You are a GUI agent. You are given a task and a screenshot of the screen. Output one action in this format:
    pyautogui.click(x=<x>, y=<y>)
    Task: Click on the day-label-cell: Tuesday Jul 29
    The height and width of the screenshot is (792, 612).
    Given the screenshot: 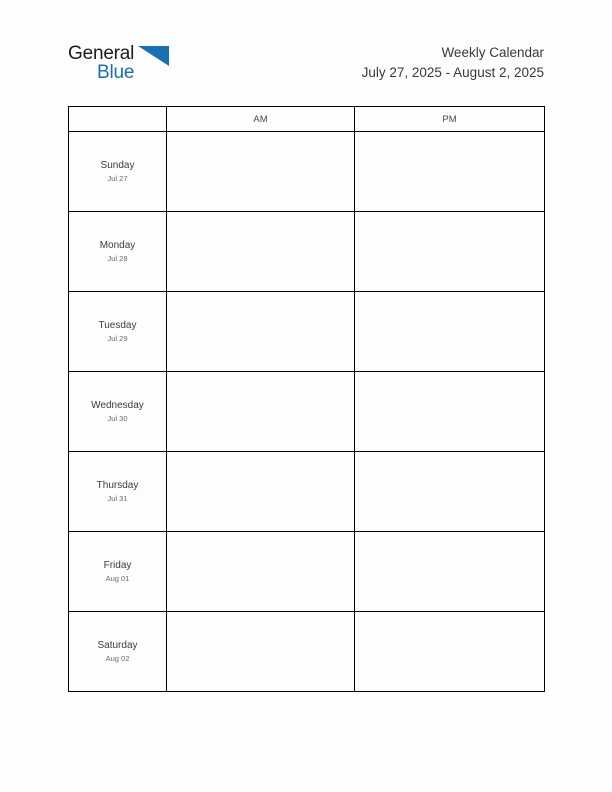 What is the action you would take?
    pyautogui.click(x=117, y=331)
    